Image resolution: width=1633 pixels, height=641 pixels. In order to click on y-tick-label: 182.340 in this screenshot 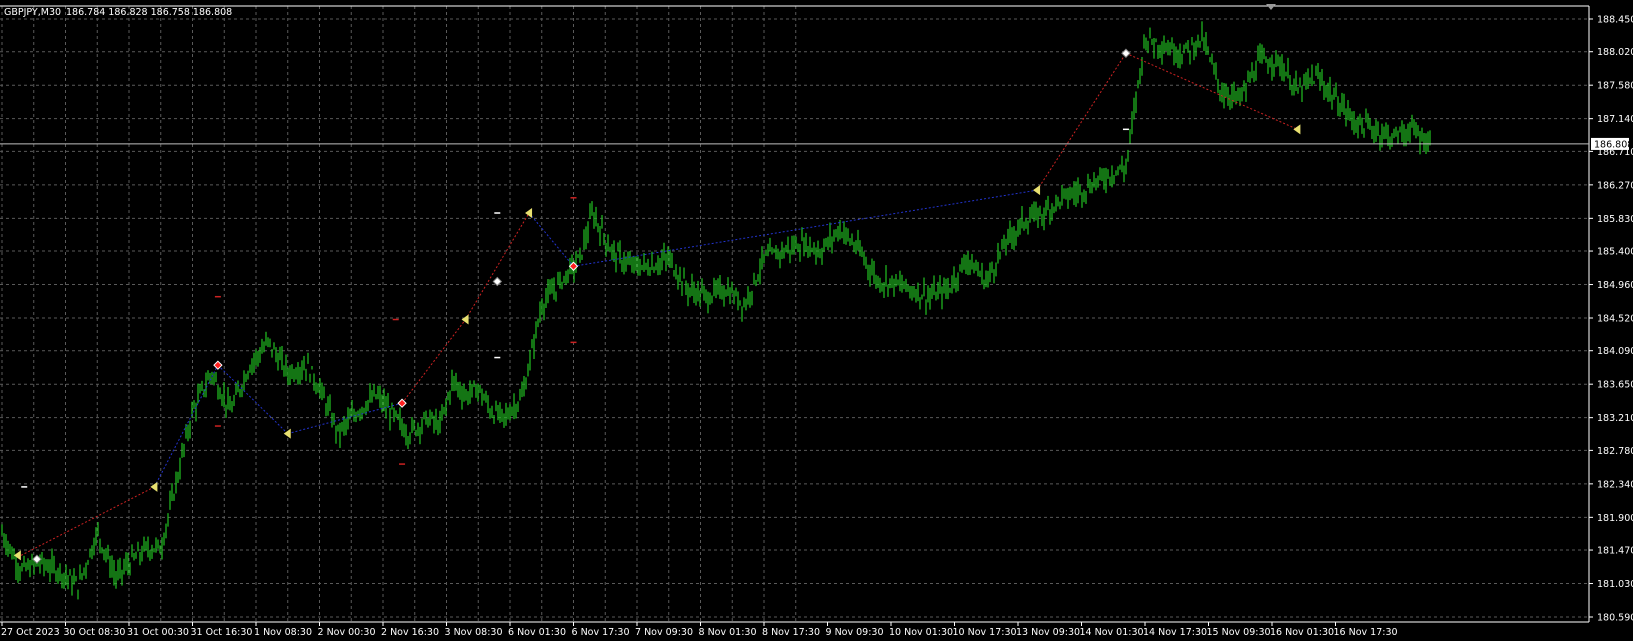, I will do `click(1615, 484)`.